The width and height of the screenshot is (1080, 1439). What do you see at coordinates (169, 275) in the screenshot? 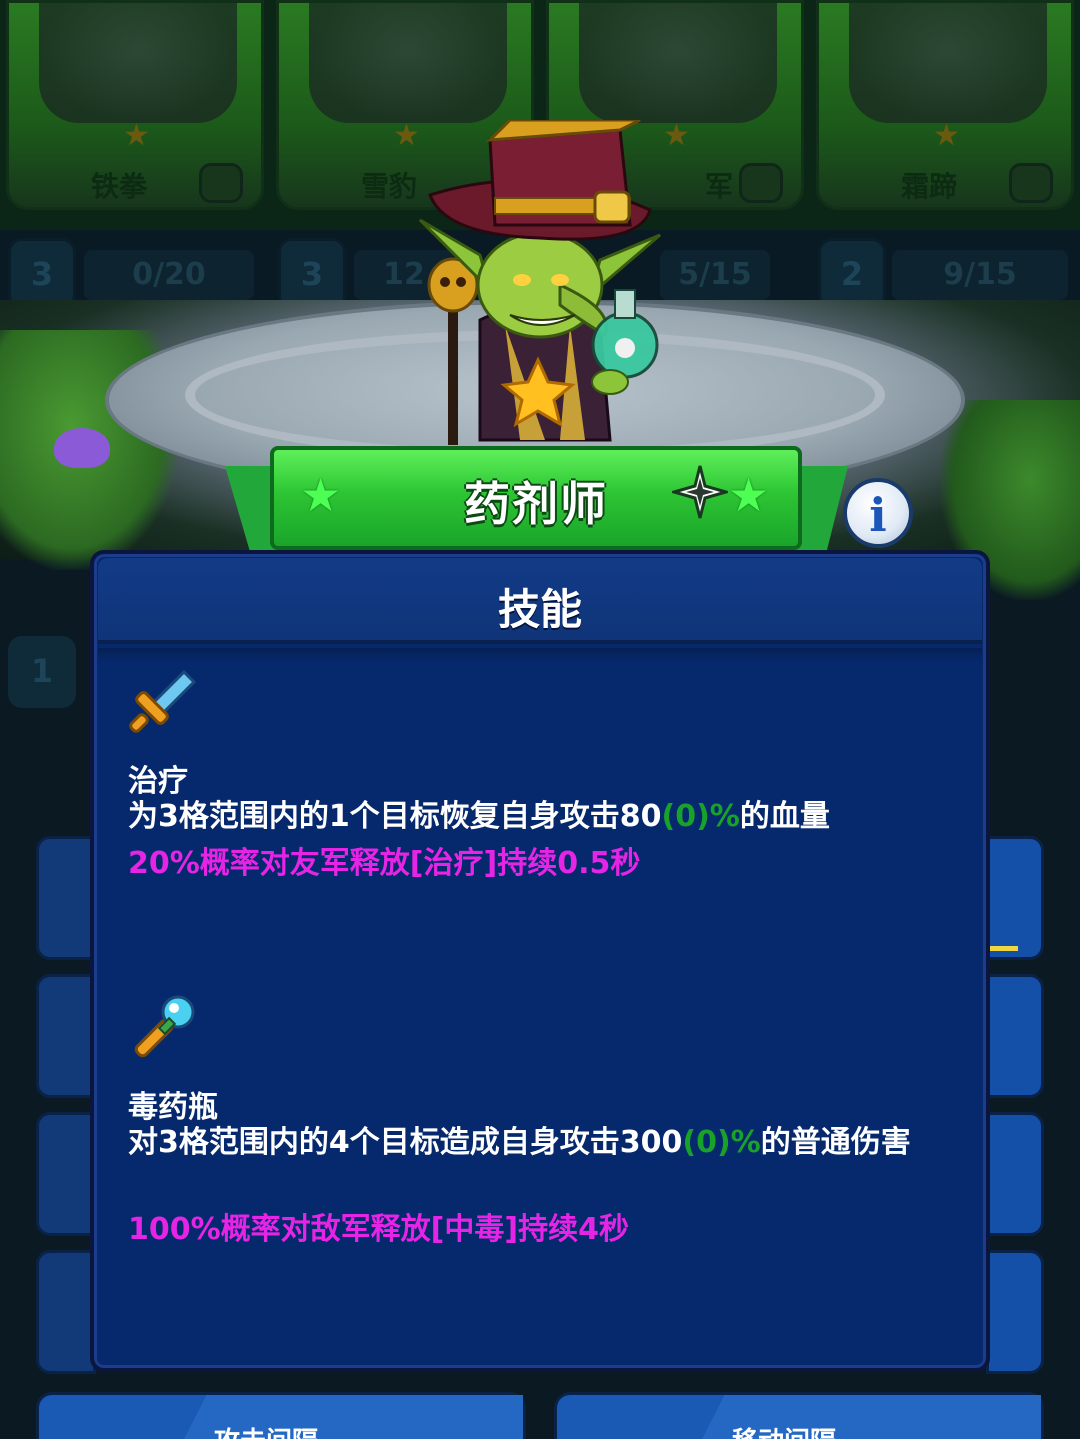
I see `hero-progress: 0/20` at bounding box center [169, 275].